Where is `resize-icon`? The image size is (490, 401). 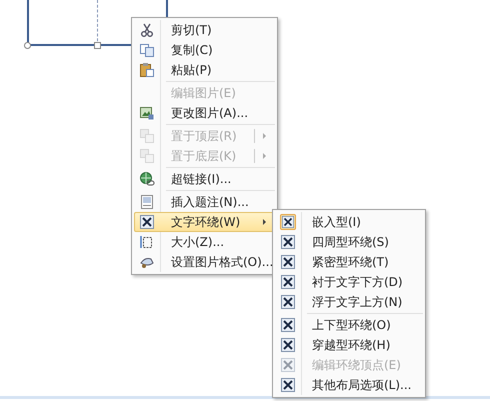 resize-icon is located at coordinates (147, 242).